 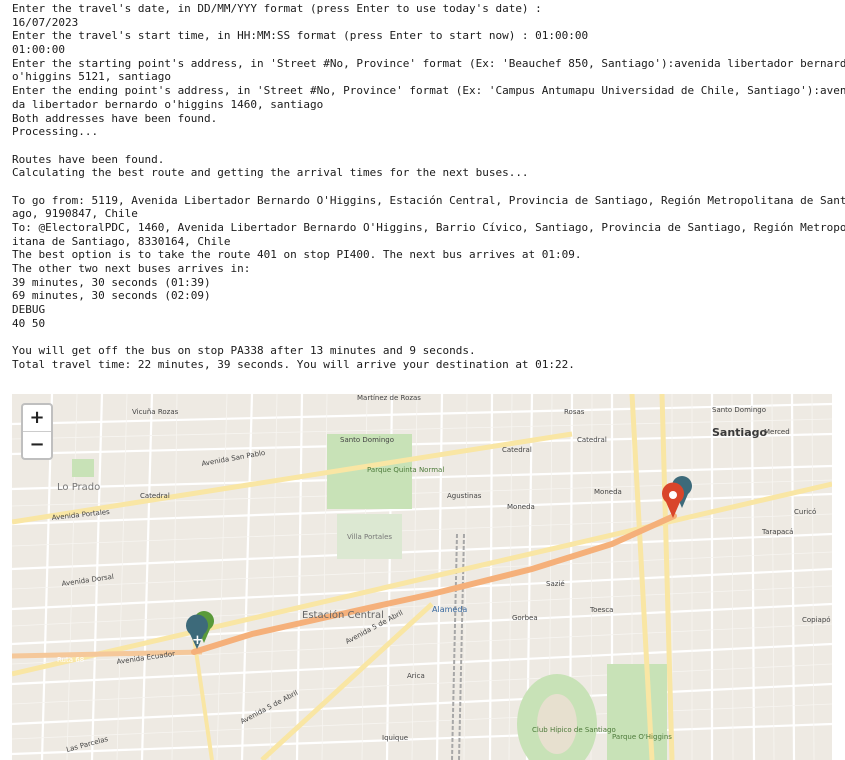 I want to click on label-estacion-central: Estación Central, so click(x=343, y=615).